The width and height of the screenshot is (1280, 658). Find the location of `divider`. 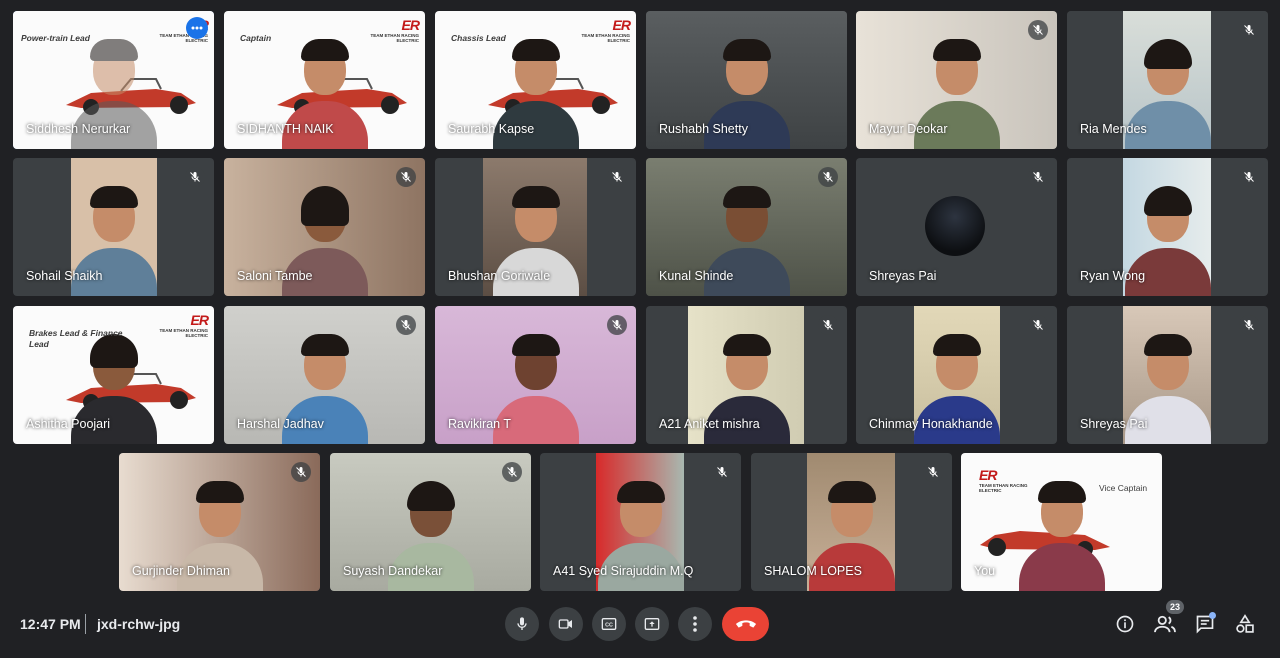

divider is located at coordinates (85, 624).